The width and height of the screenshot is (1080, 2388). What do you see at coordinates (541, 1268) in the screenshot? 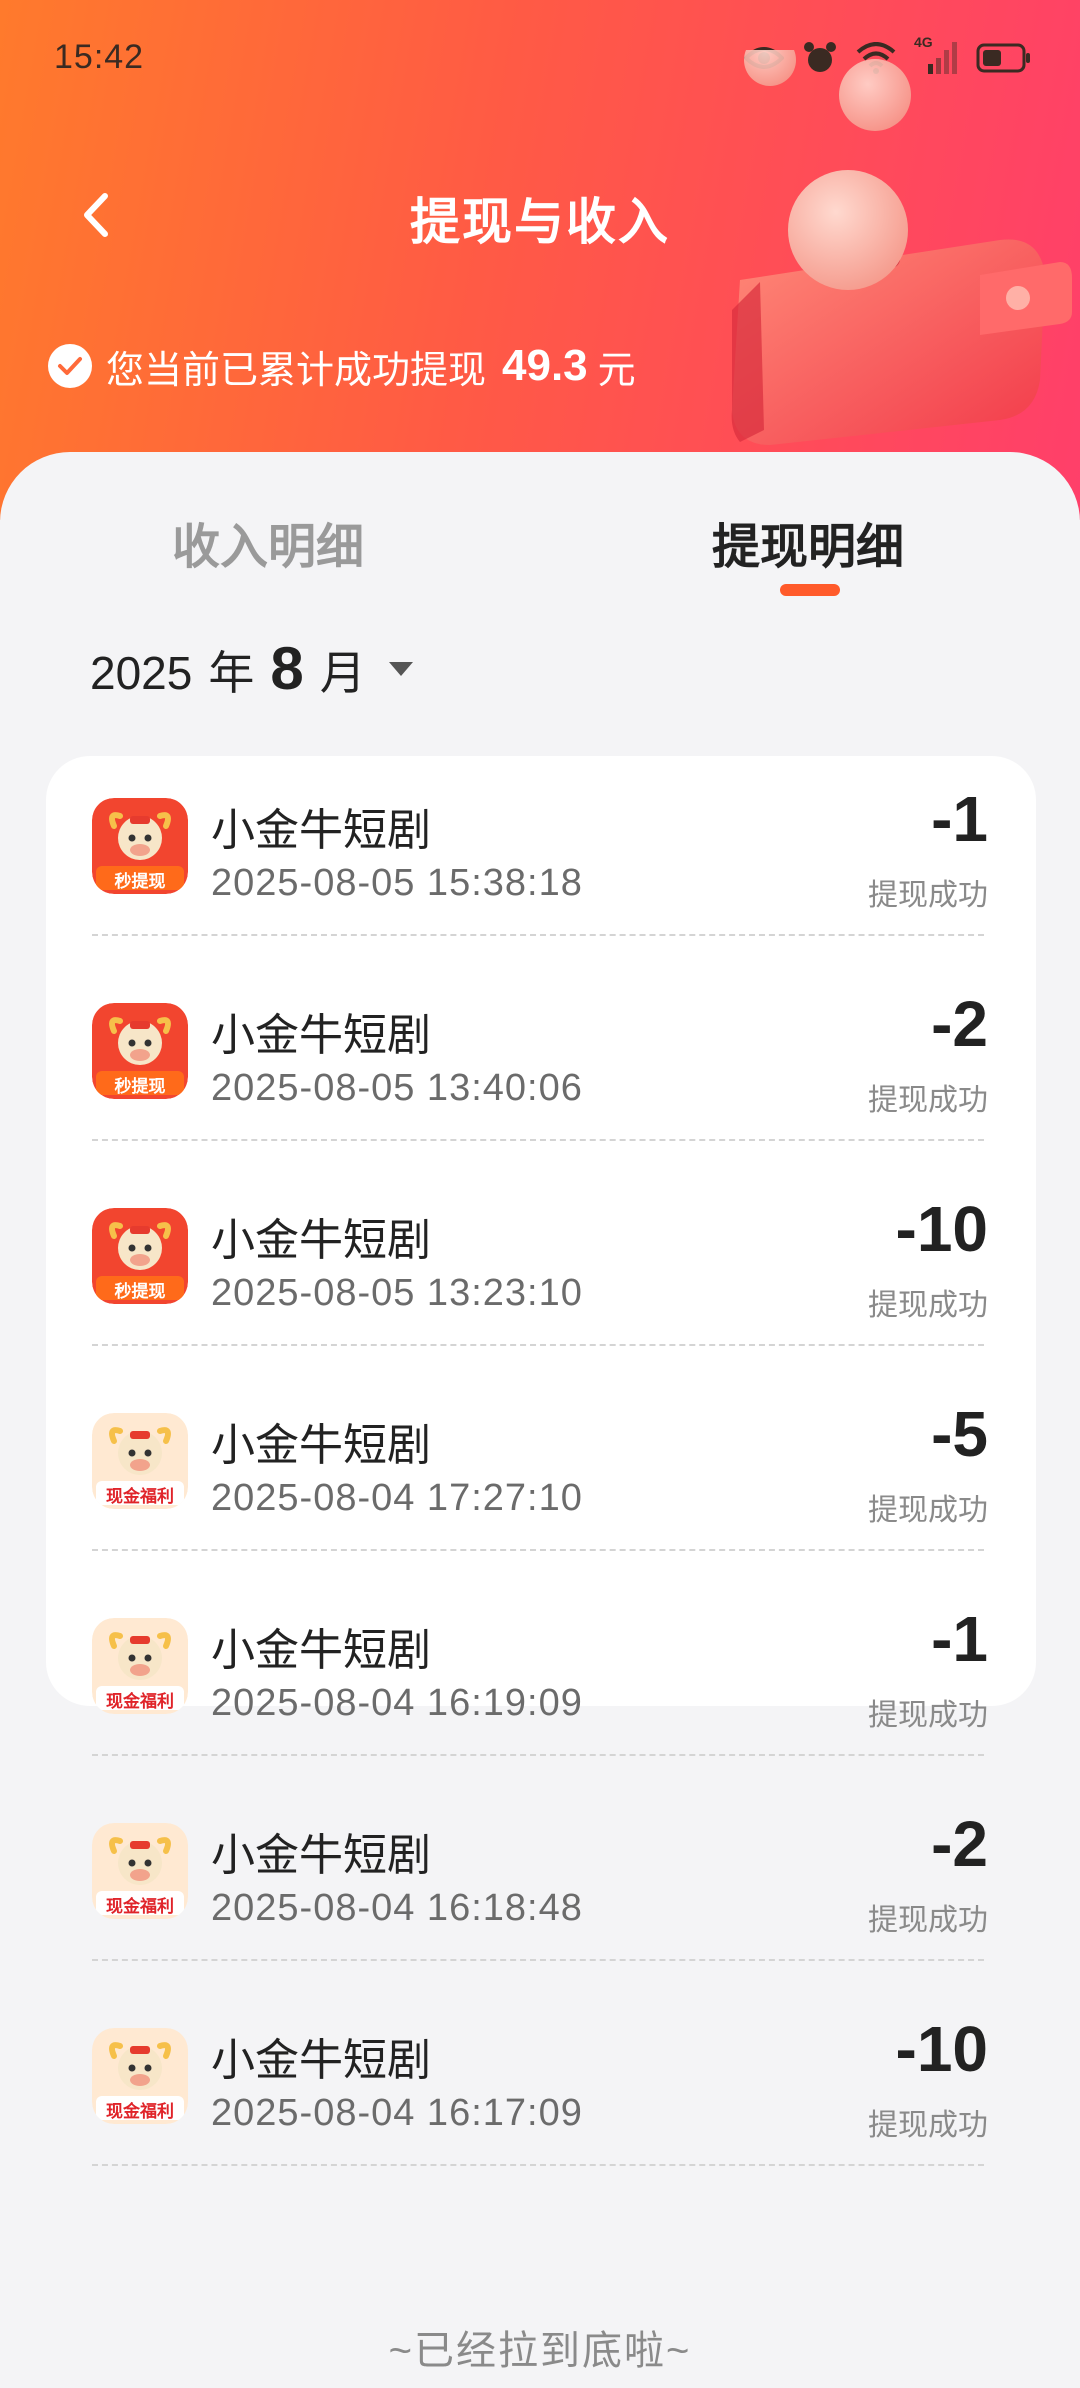
I see `list-item: 秒提现 小金牛短剧 2025-08-05 13:23:10 -10 提现成功` at bounding box center [541, 1268].